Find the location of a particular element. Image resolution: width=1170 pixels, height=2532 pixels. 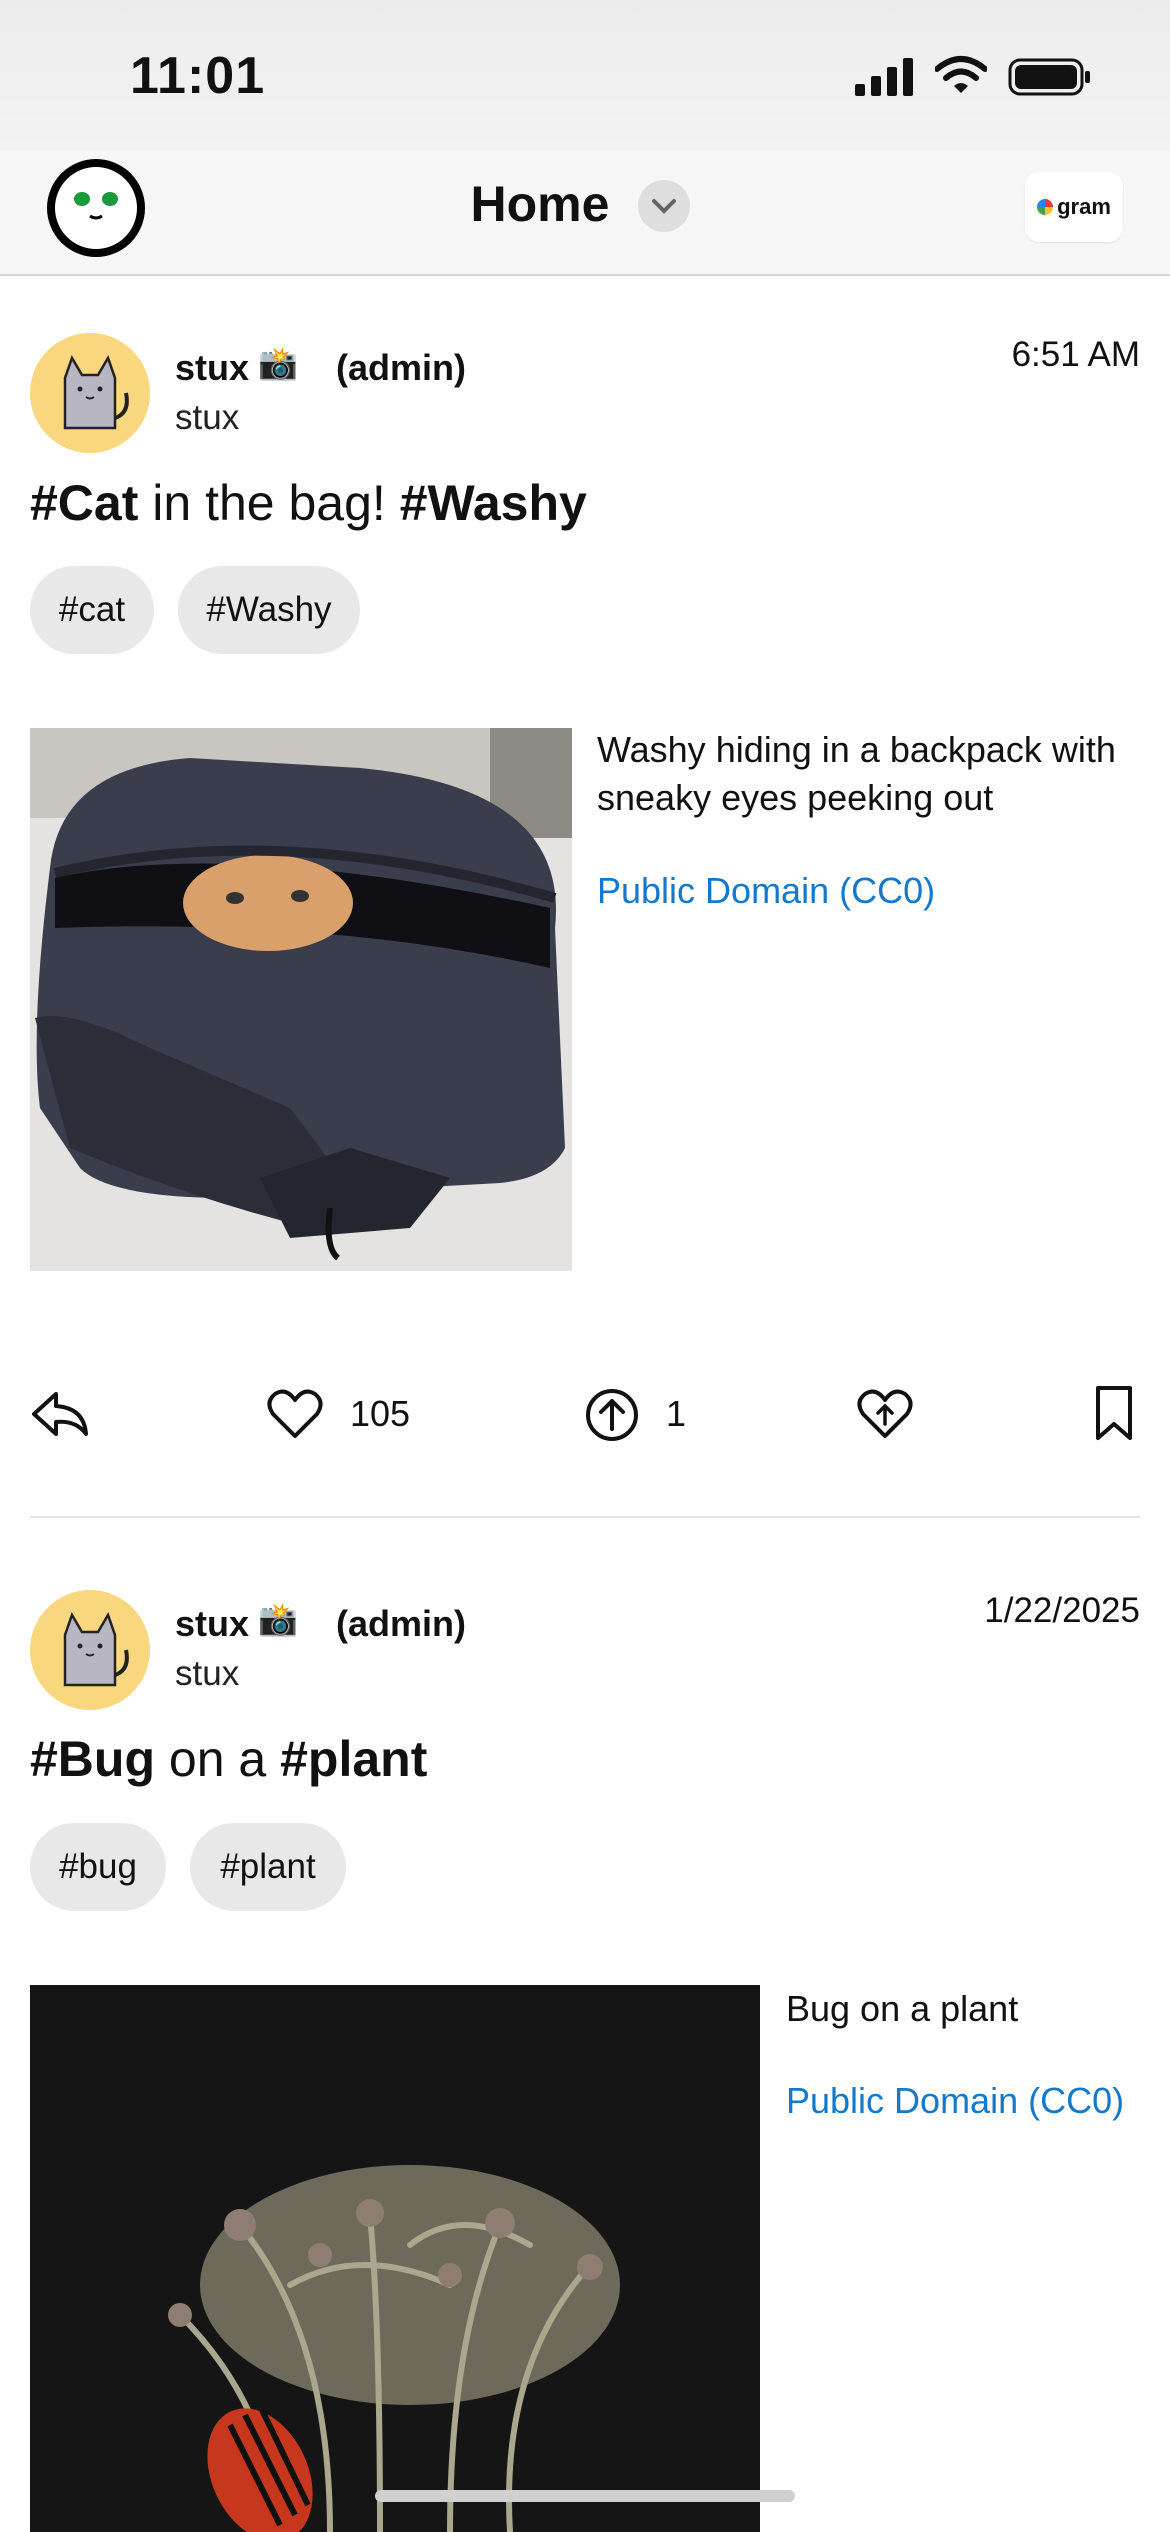

heart-icon is located at coordinates (295, 1414).